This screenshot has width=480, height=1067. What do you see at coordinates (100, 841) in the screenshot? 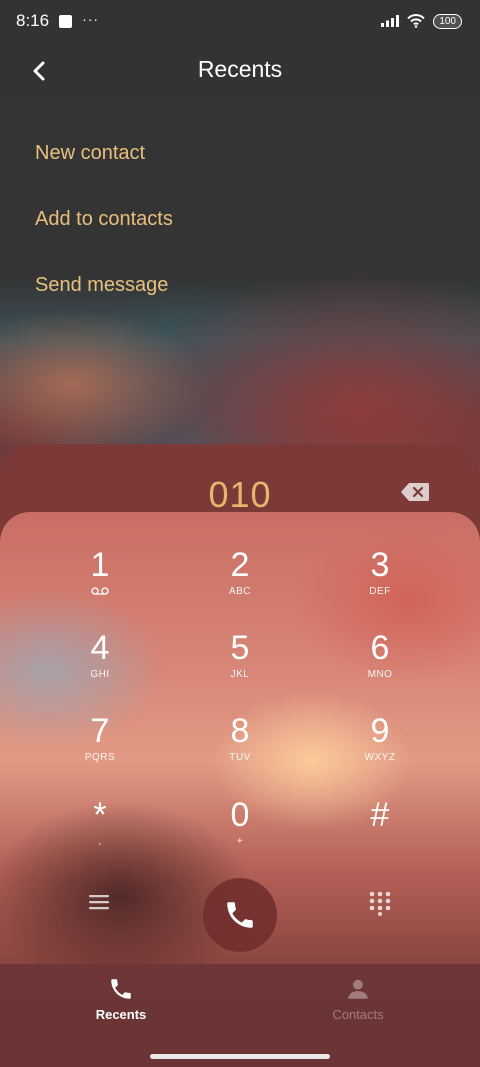
I see `key-letters: ,` at bounding box center [100, 841].